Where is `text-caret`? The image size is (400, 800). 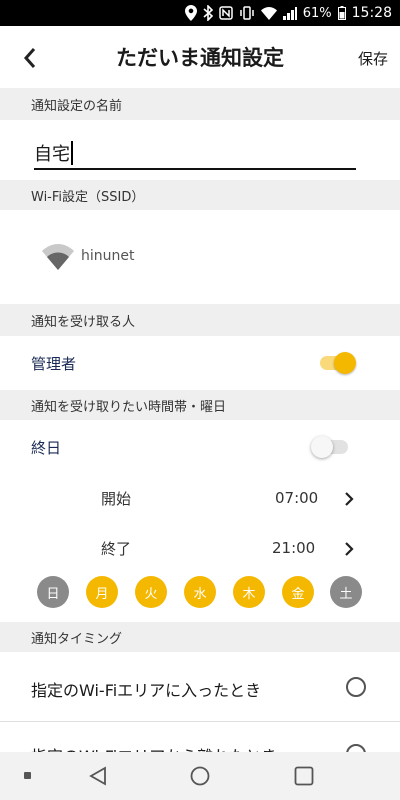 text-caret is located at coordinates (72, 153).